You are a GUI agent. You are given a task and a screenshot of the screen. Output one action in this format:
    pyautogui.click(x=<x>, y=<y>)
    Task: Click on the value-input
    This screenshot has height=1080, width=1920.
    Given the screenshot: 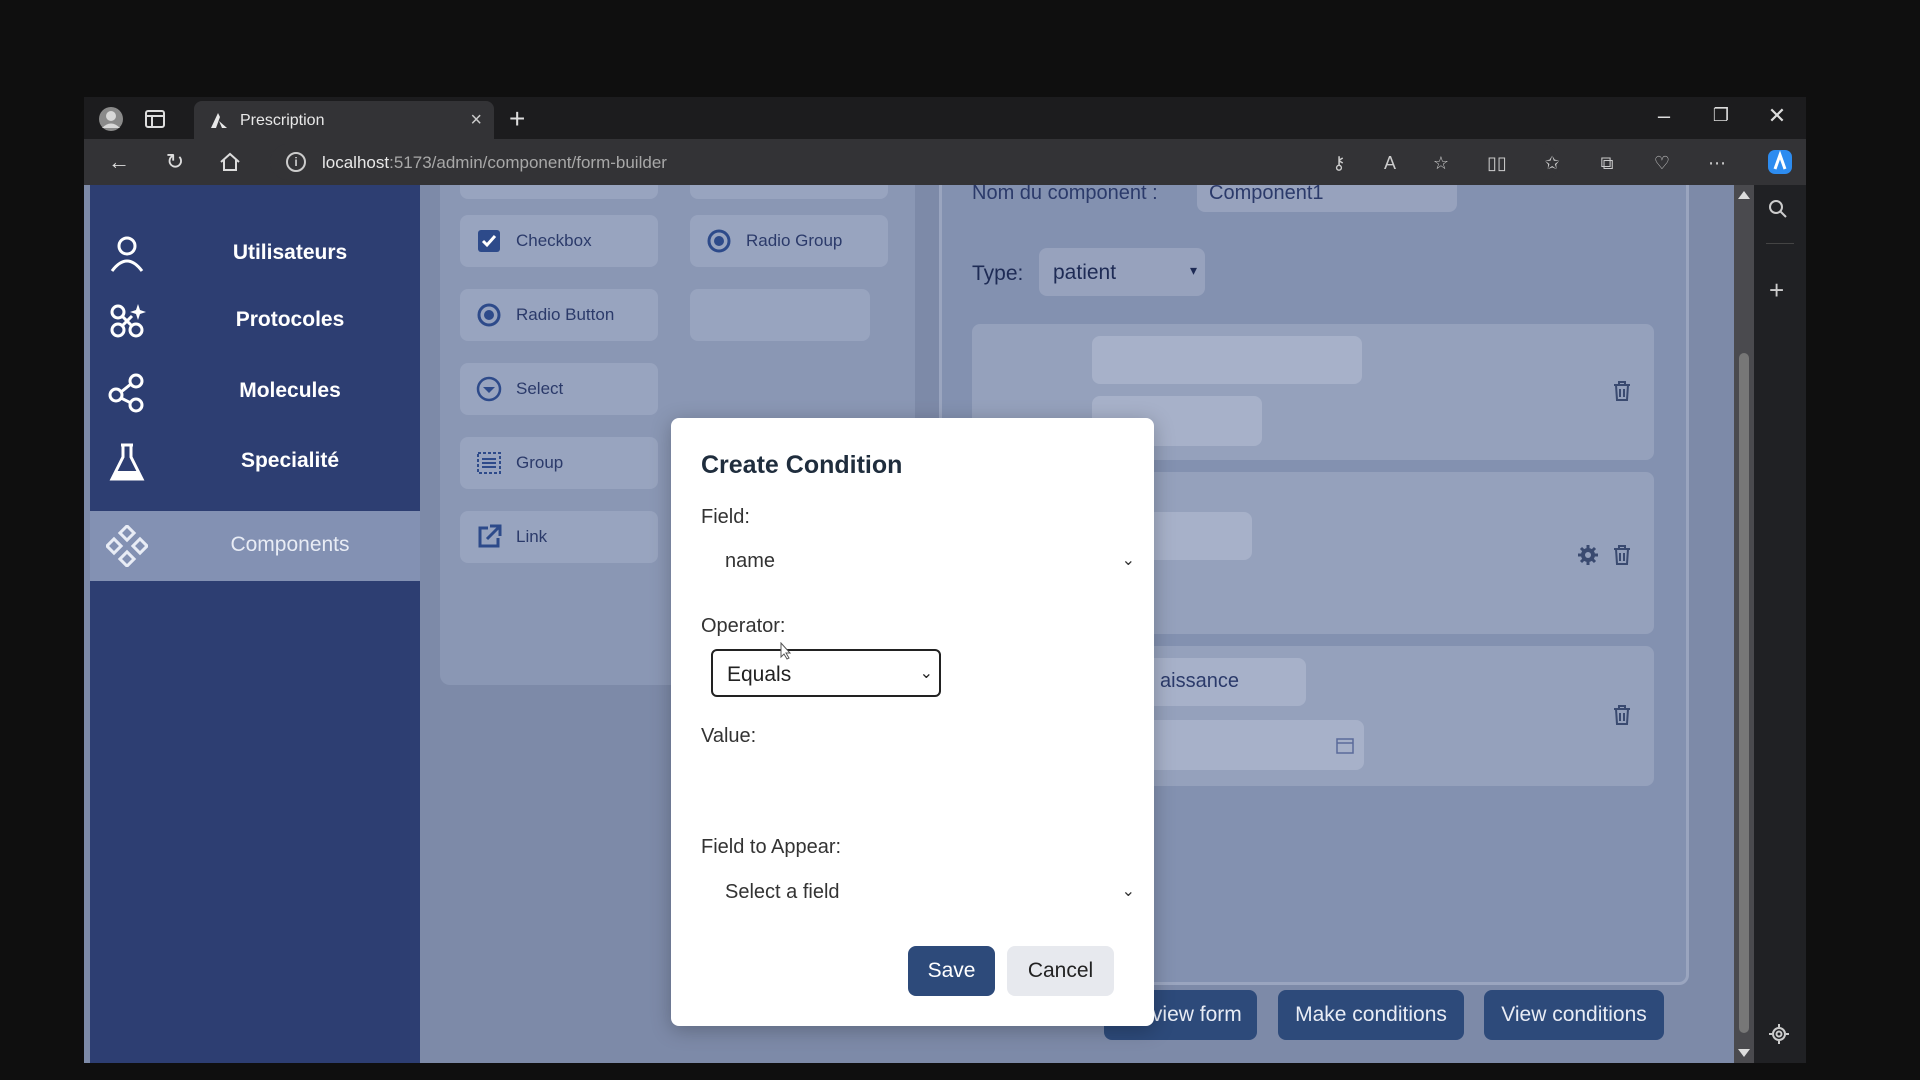 What is the action you would take?
    pyautogui.click(x=925, y=780)
    